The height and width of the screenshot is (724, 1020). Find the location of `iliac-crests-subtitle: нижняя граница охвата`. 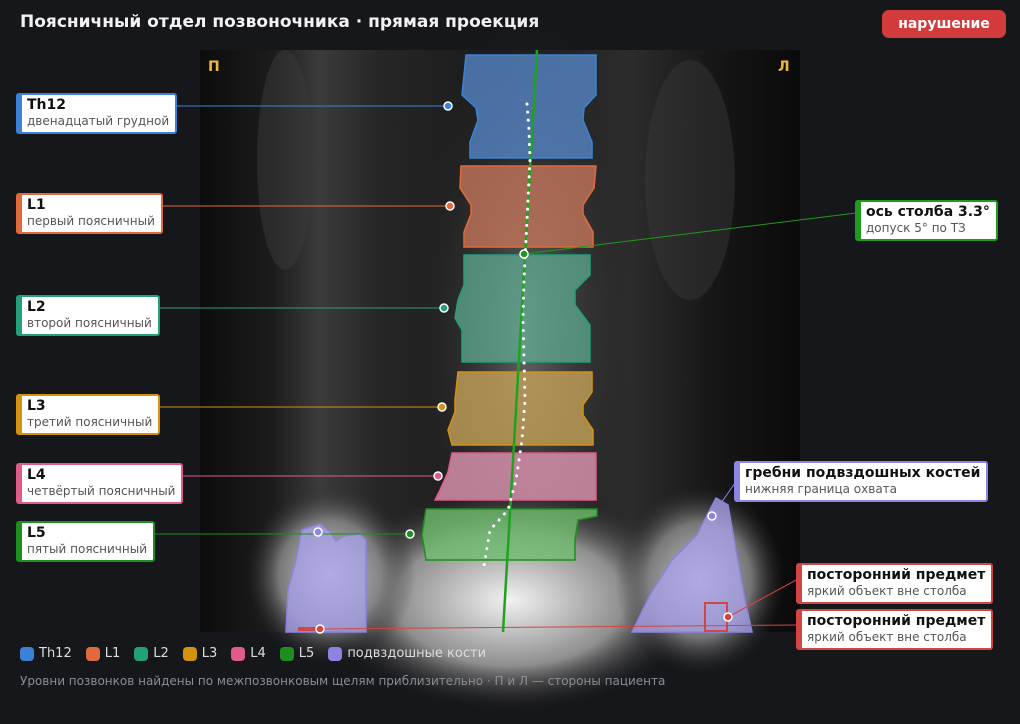

iliac-crests-subtitle: нижняя граница охвата is located at coordinates (821, 489).